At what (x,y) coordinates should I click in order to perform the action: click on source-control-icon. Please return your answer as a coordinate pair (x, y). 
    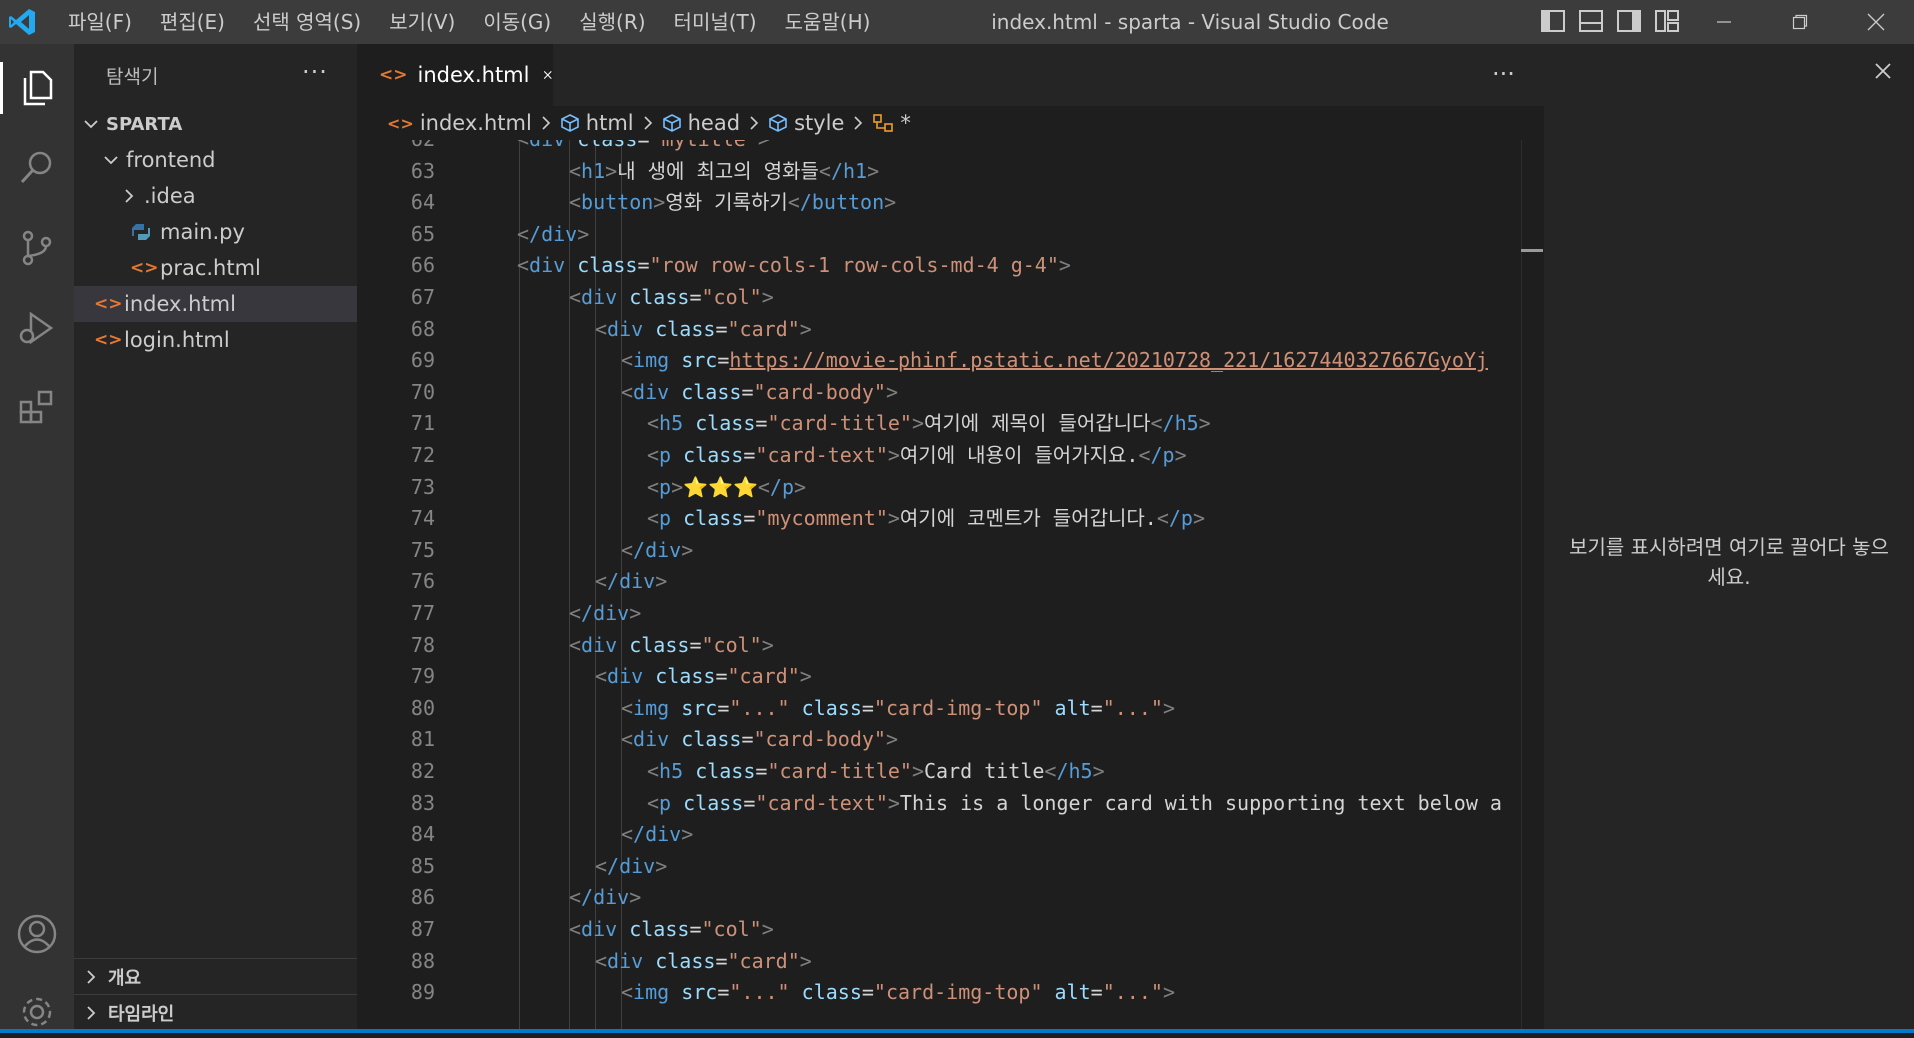
    Looking at the image, I should click on (37, 248).